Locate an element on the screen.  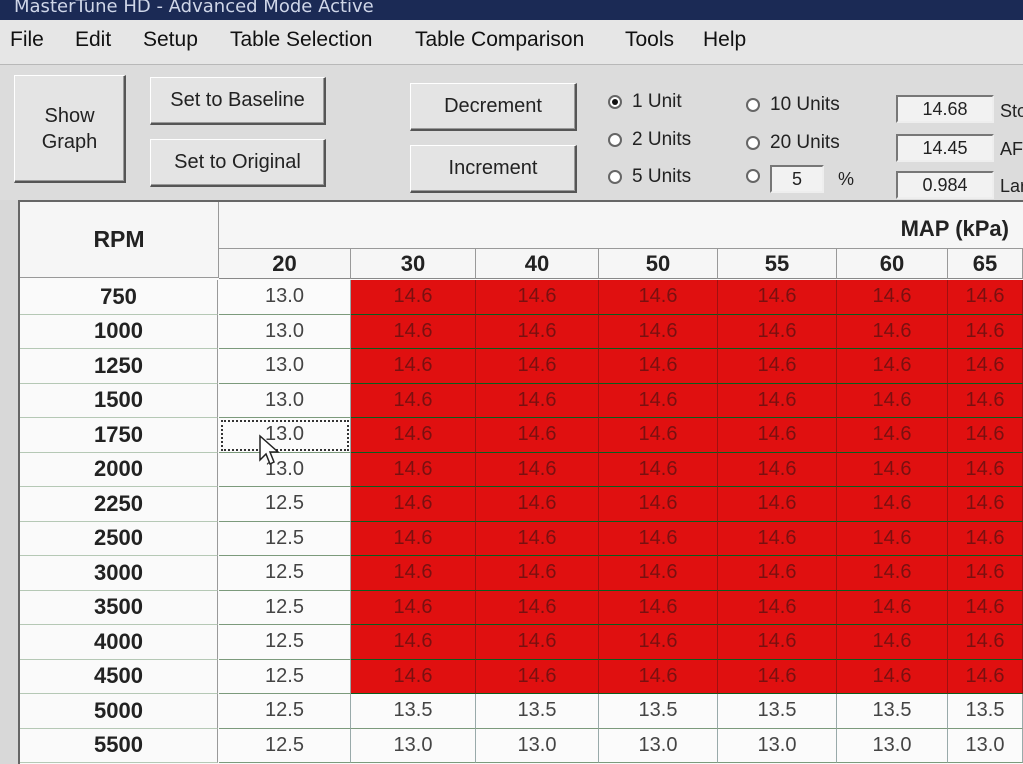
set-to-original-button: Set to Original is located at coordinates (238, 163).